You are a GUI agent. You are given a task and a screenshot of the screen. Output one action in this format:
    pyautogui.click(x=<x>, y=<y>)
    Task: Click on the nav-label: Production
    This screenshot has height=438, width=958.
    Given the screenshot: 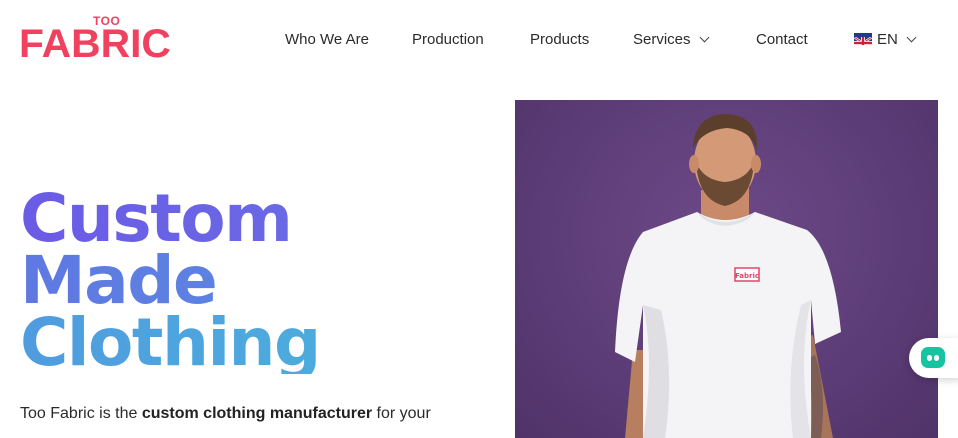 What is the action you would take?
    pyautogui.click(x=448, y=39)
    